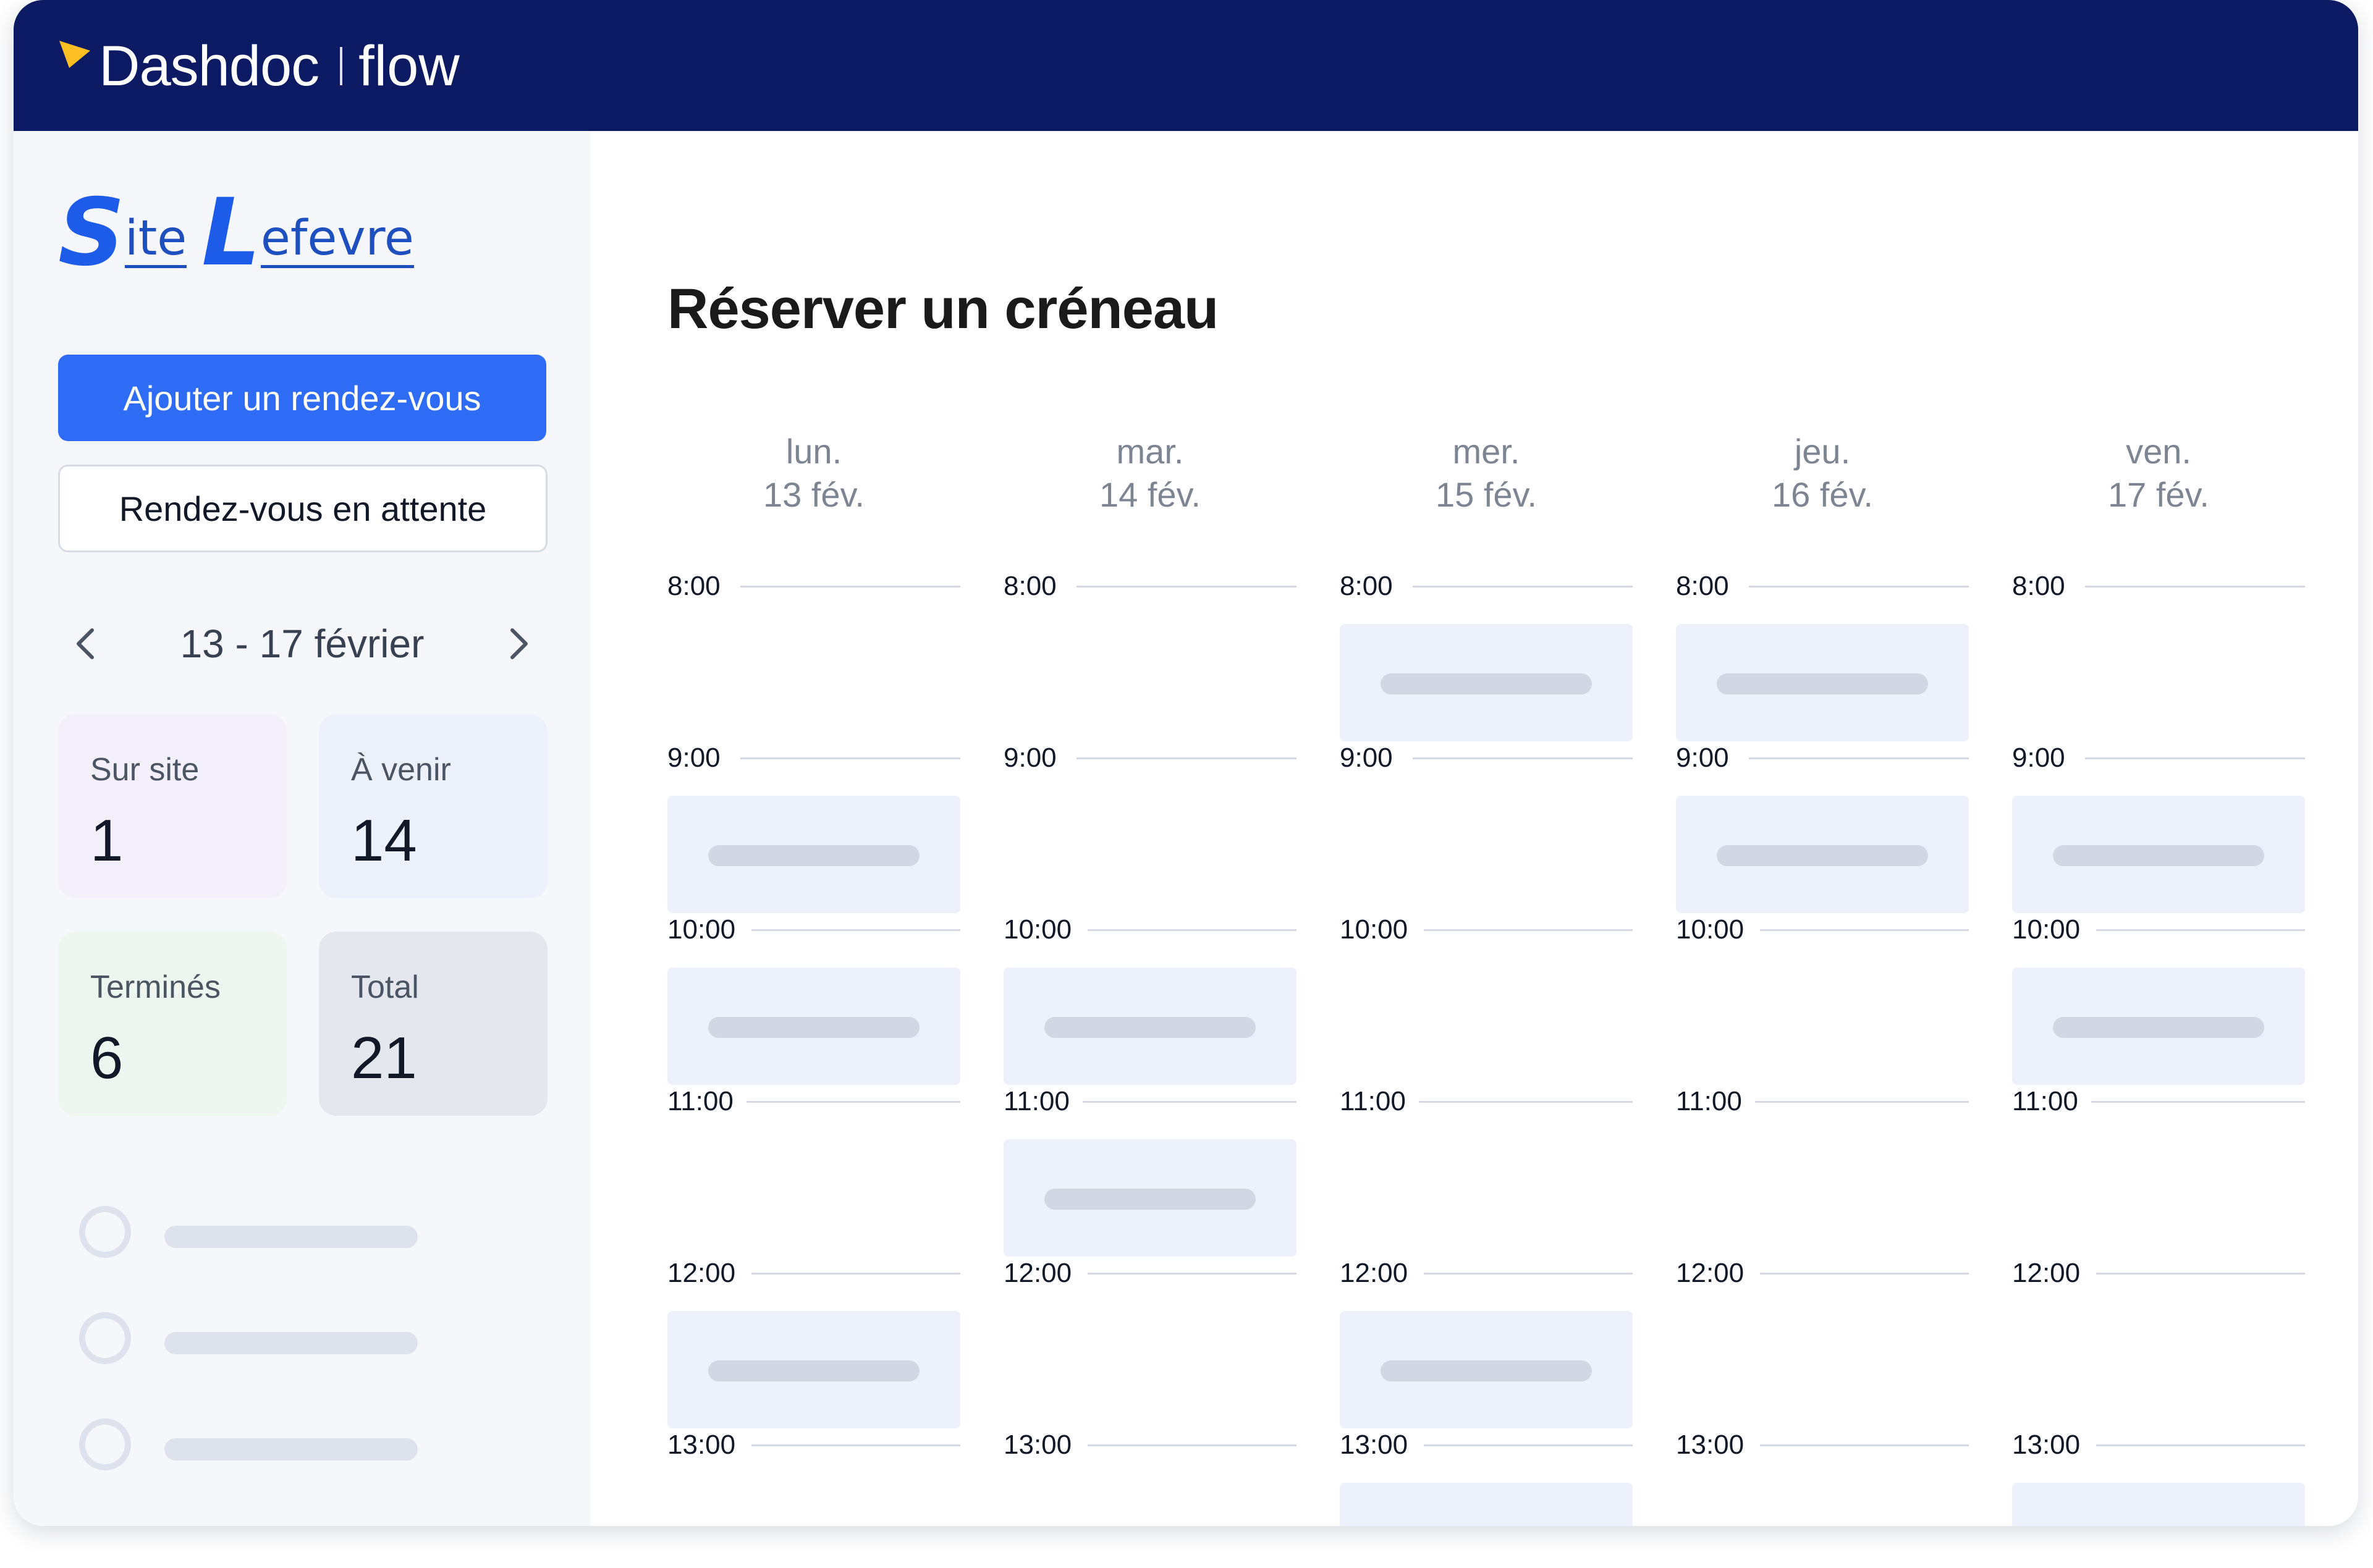  I want to click on stat-value: 14, so click(384, 840).